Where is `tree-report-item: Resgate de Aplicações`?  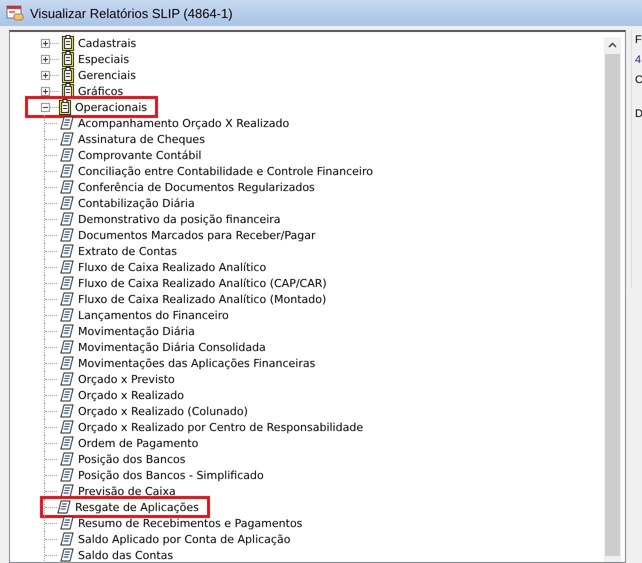 tree-report-item: Resgate de Aplicações is located at coordinates (125, 507).